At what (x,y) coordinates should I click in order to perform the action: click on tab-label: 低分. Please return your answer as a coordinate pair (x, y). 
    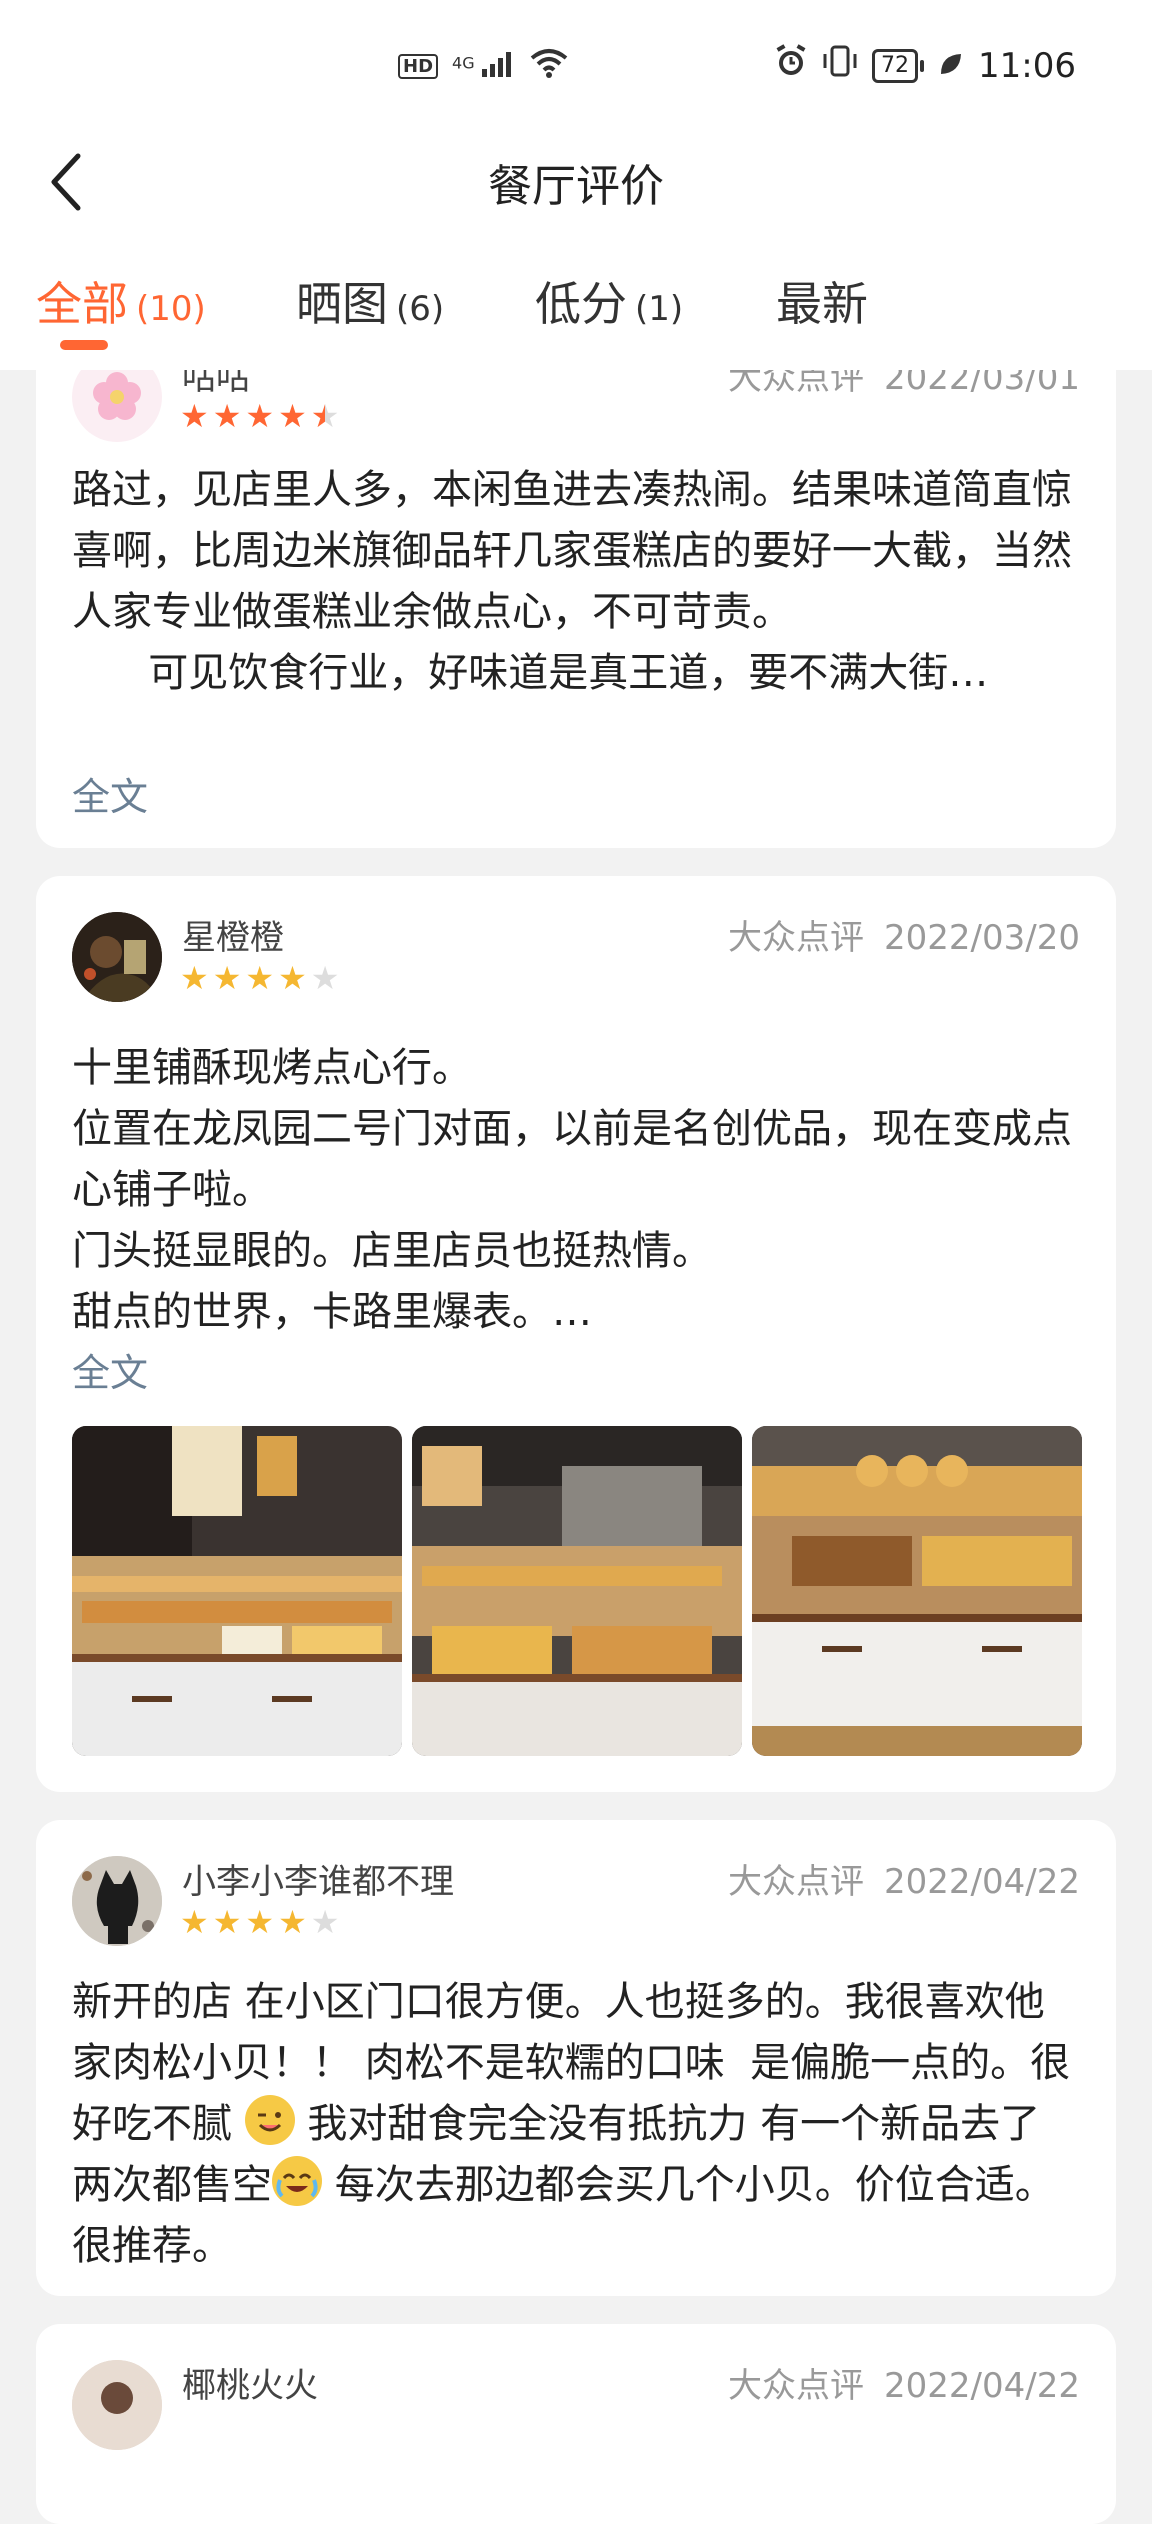
    Looking at the image, I should click on (581, 304).